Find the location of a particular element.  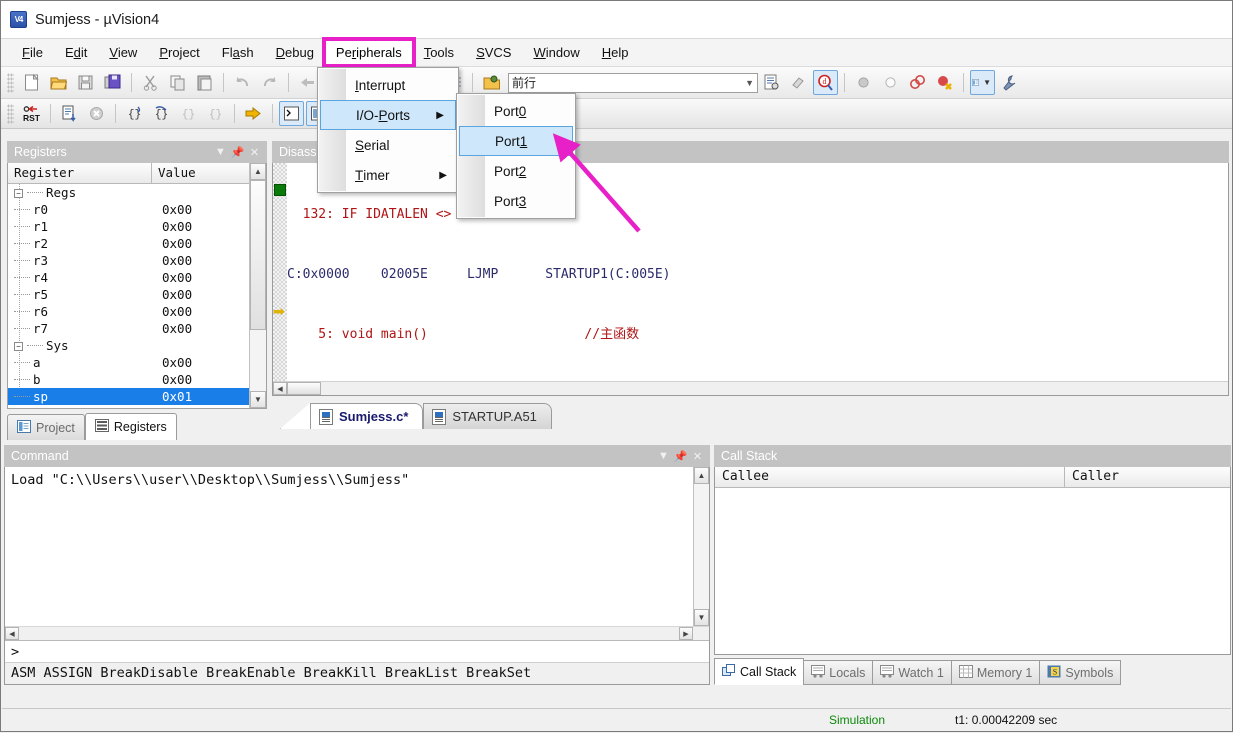

table-row: r2 0x00 is located at coordinates (128, 243).